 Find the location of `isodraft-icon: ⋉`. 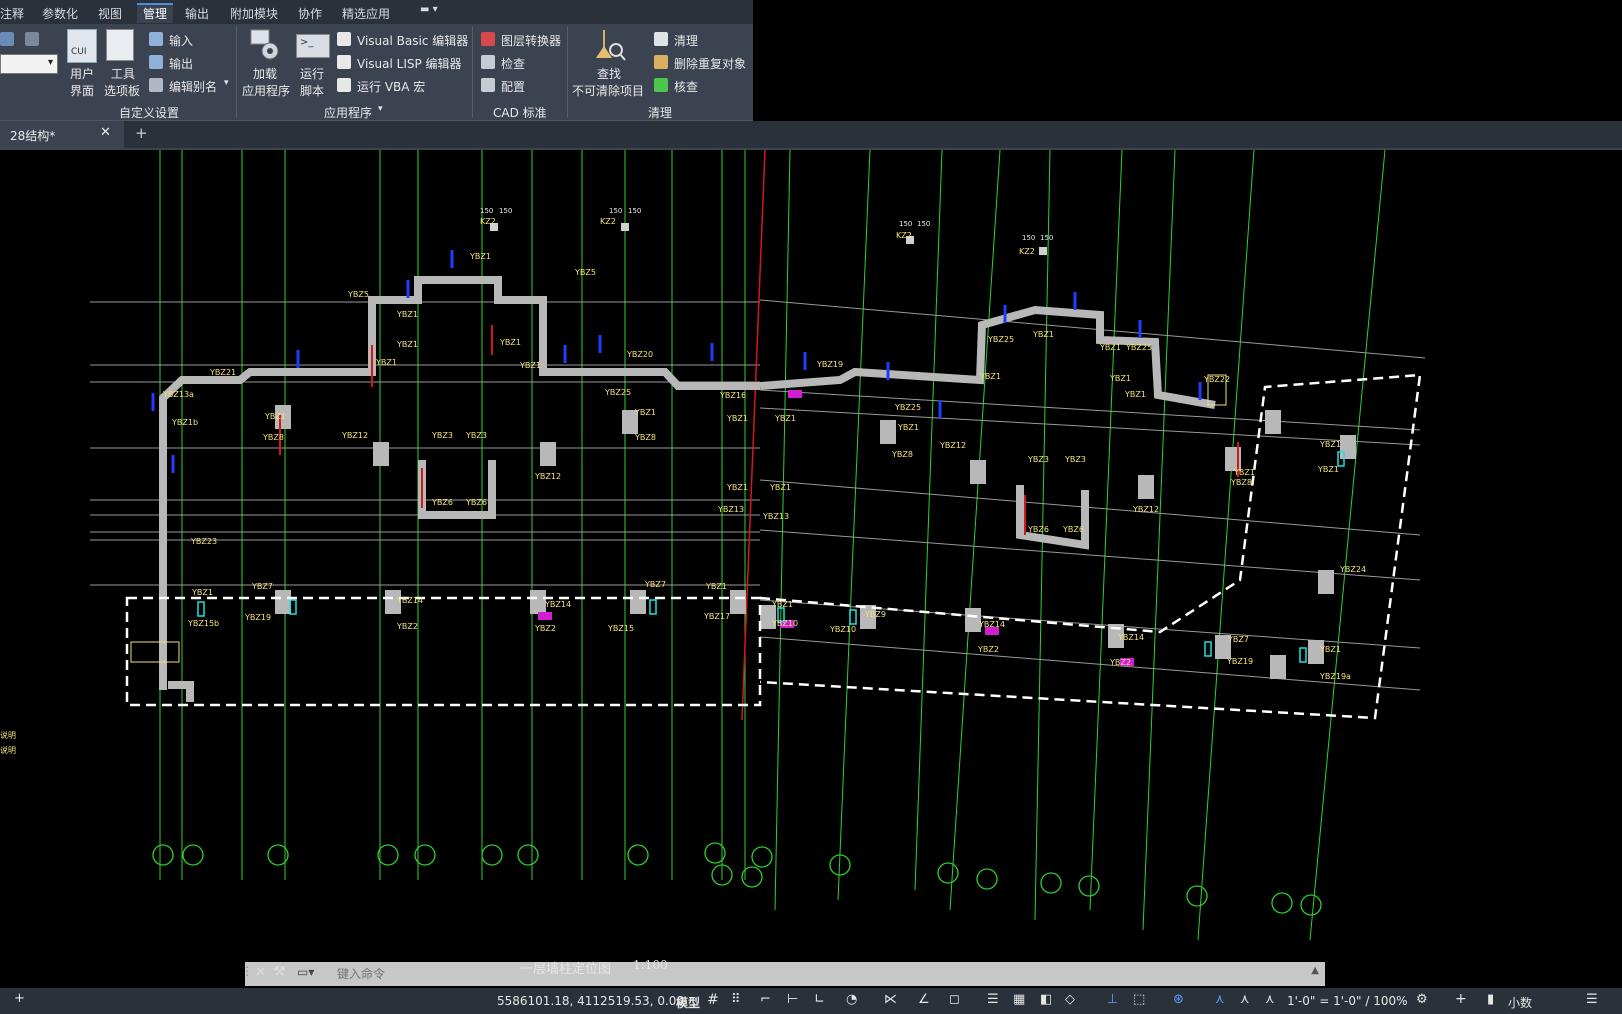

isodraft-icon: ⋉ is located at coordinates (890, 999).